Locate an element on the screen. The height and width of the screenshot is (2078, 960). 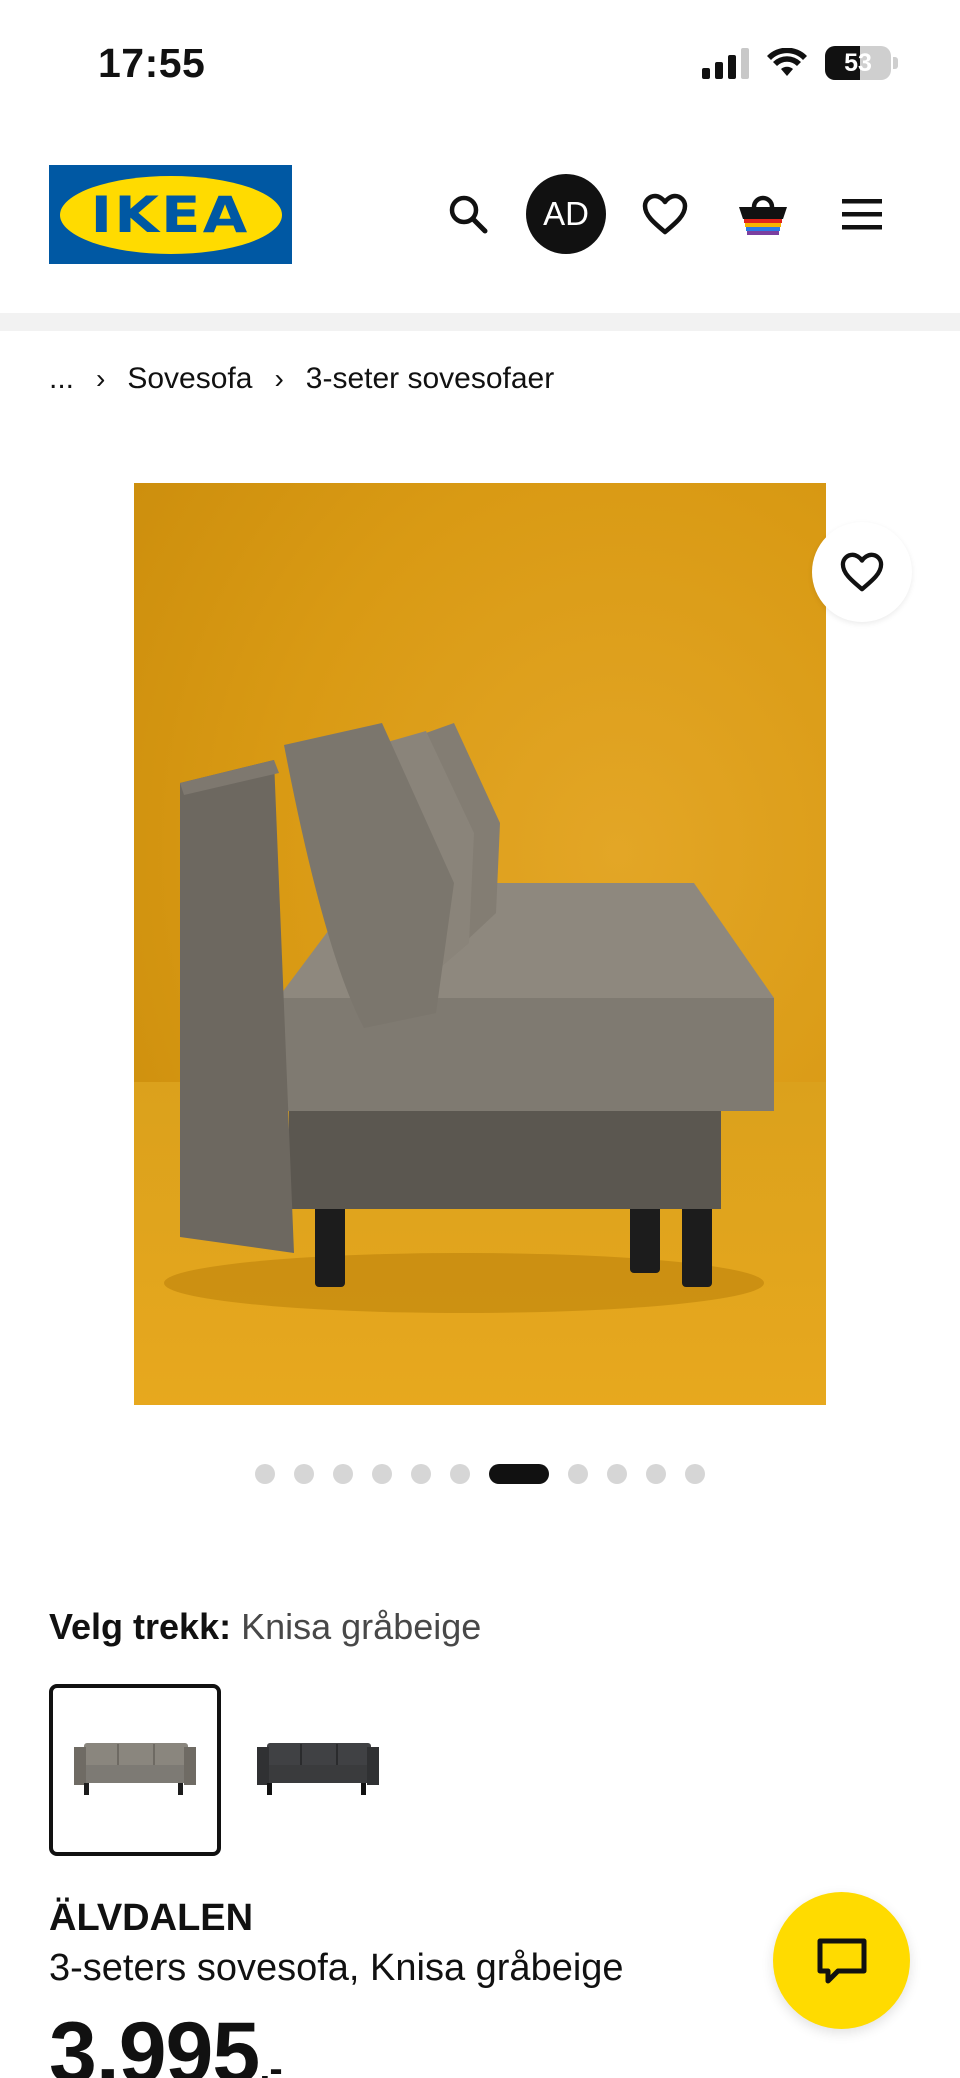
ikea-logo: IKEA is located at coordinates (170, 214).